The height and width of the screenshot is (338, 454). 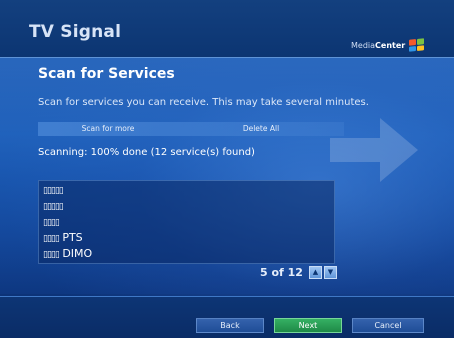 I want to click on cancel-button: Cancel, so click(x=388, y=325).